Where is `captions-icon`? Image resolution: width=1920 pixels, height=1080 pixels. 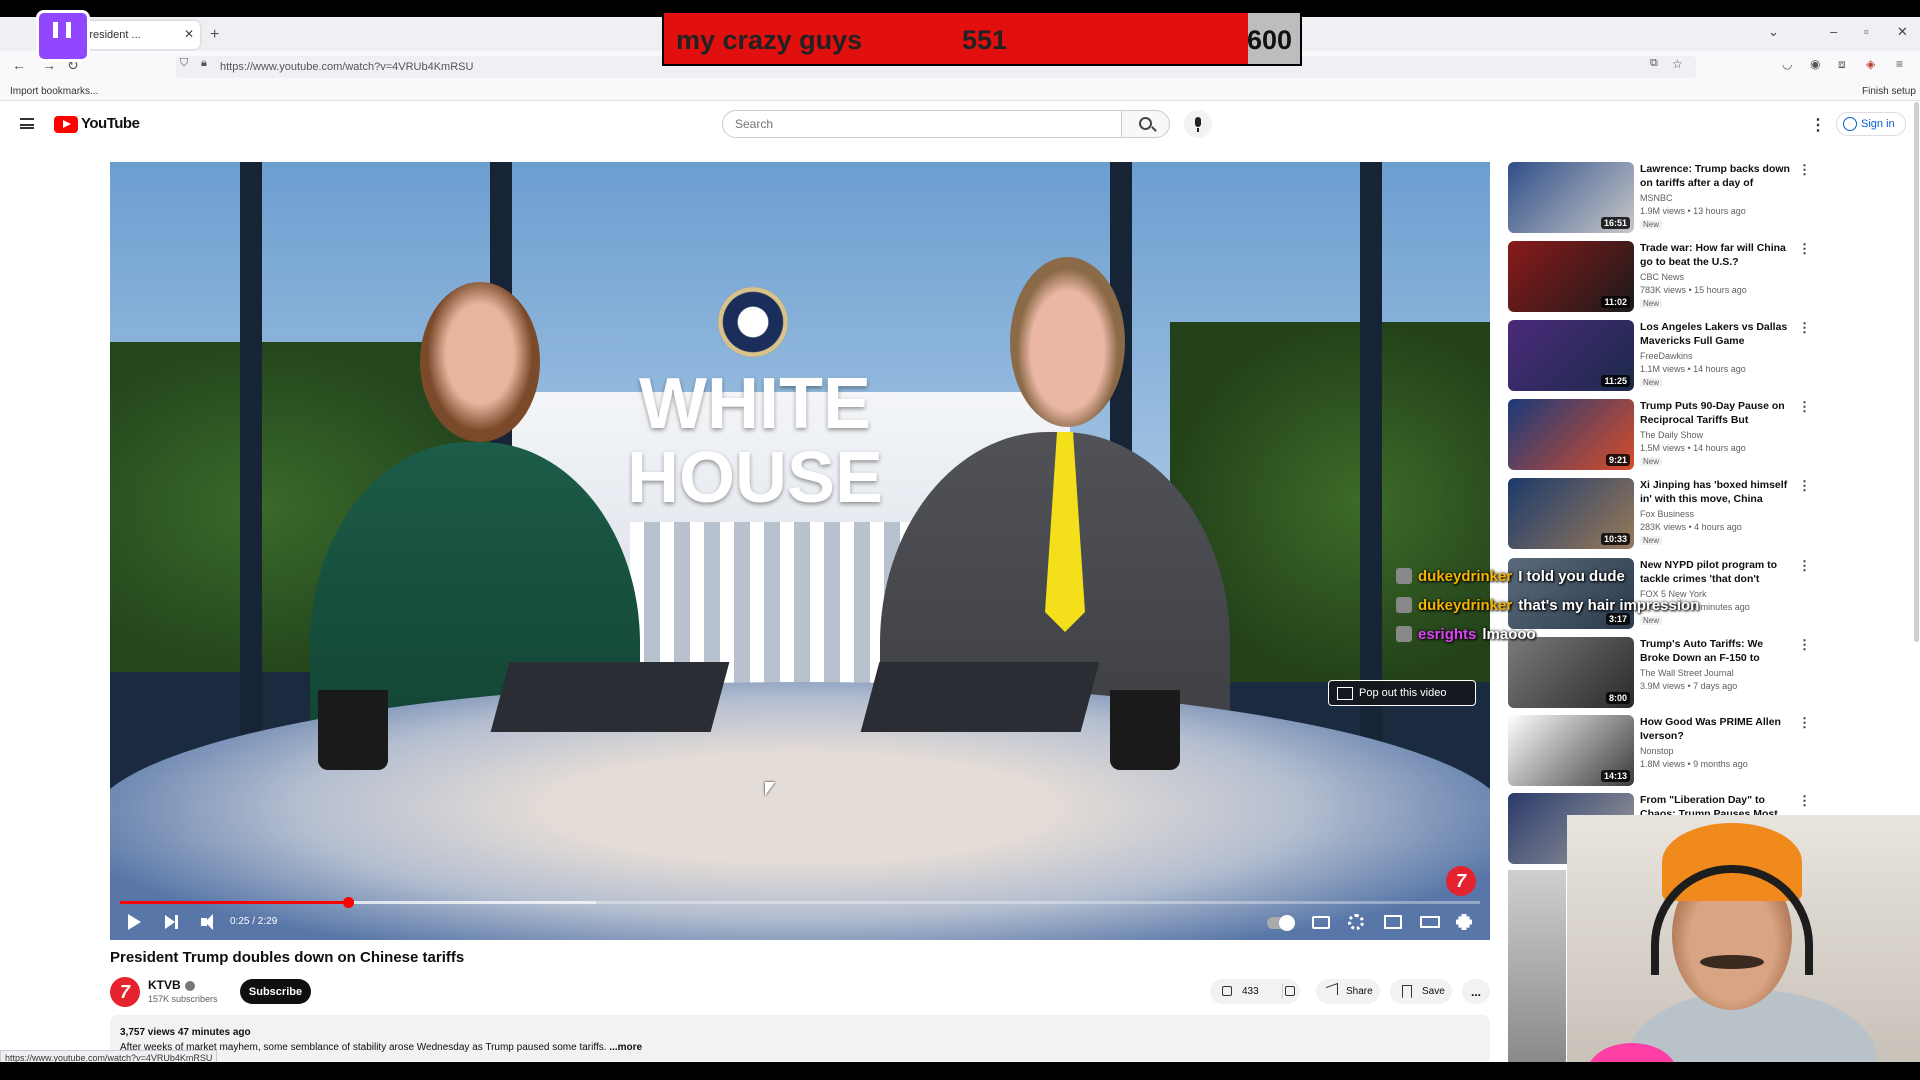
captions-icon is located at coordinates (1321, 922).